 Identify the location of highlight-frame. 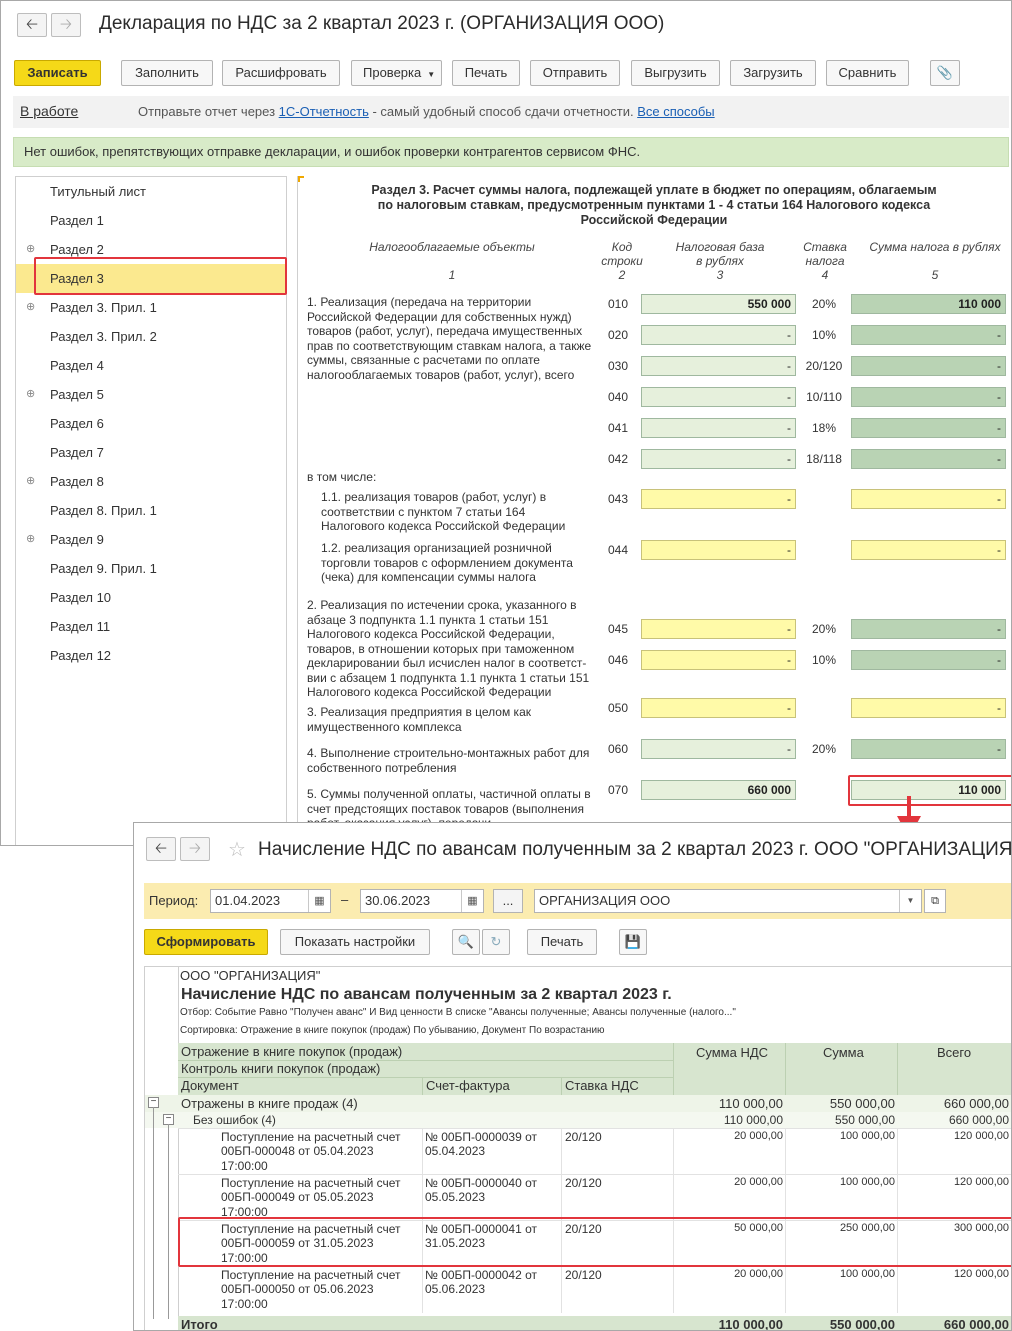
(594, 1242).